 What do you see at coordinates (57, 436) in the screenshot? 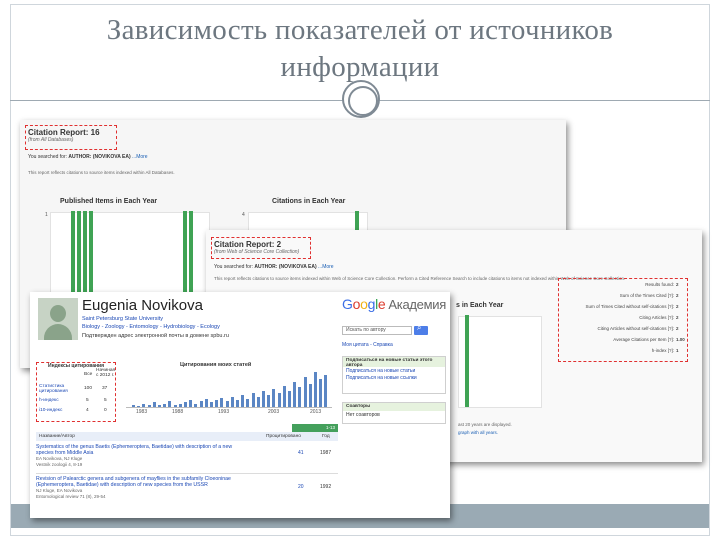
I see `col-title-author: Название/Автор` at bounding box center [57, 436].